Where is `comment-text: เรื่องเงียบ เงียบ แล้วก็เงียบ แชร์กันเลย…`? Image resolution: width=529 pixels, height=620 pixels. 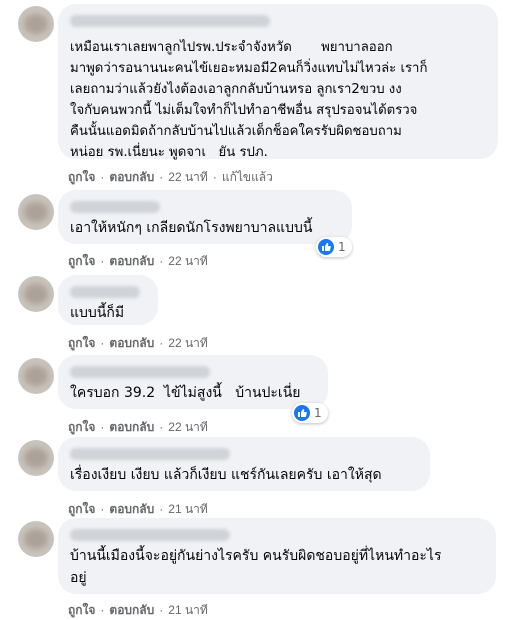
comment-text: เรื่องเงียบ เงียบ แล้วก็เงียบ แชร์กันเลย… is located at coordinates (226, 475).